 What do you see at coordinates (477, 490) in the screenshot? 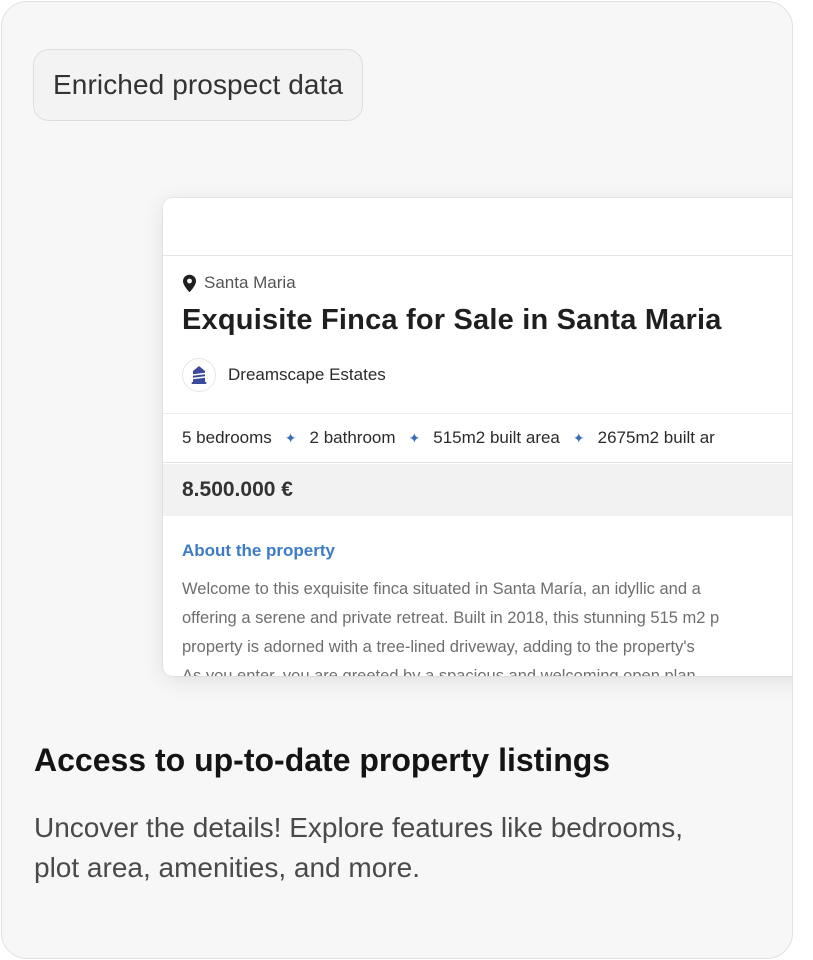
I see `listing-price: 8.500.000 €` at bounding box center [477, 490].